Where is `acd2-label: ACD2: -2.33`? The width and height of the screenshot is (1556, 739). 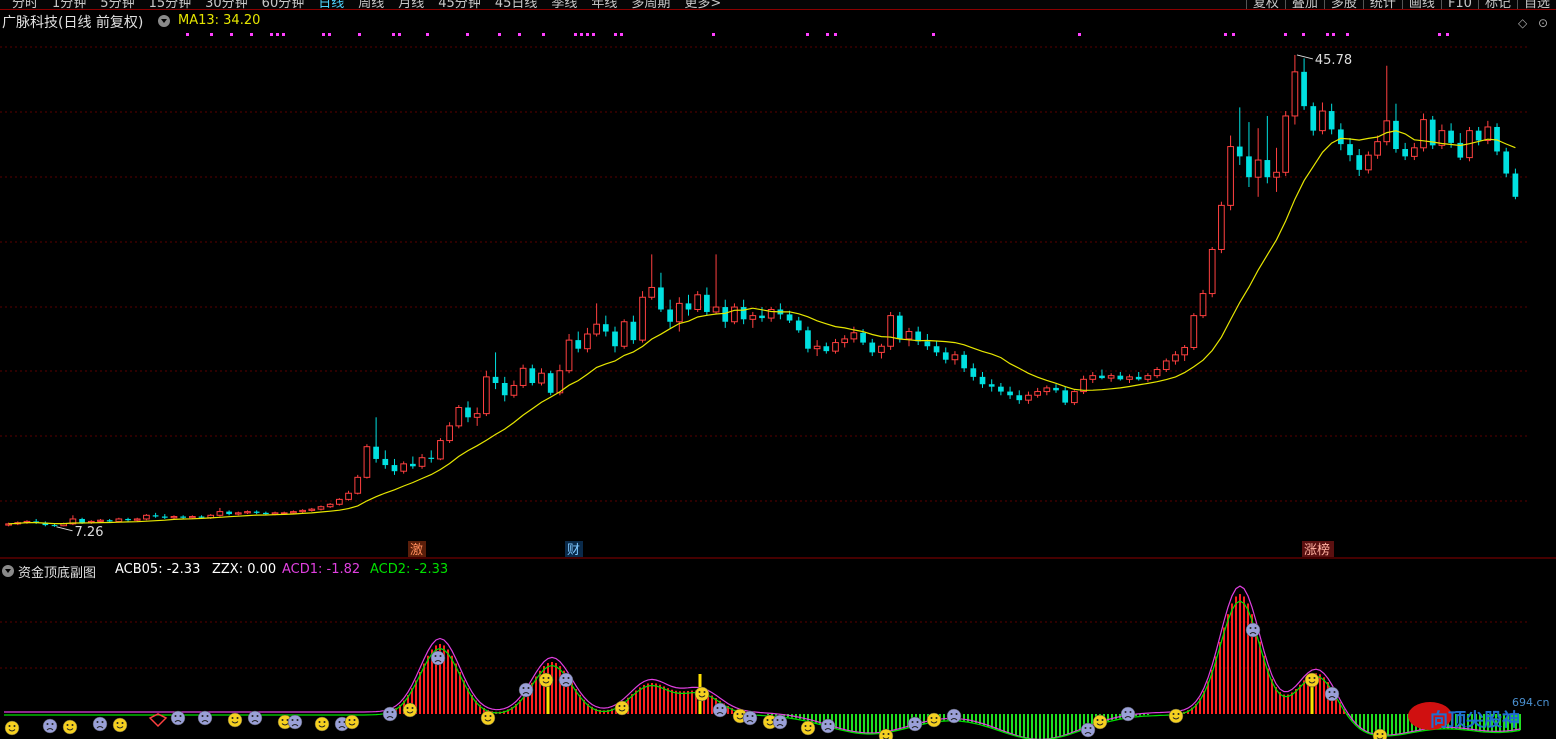
acd2-label: ACD2: -2.33 is located at coordinates (409, 569).